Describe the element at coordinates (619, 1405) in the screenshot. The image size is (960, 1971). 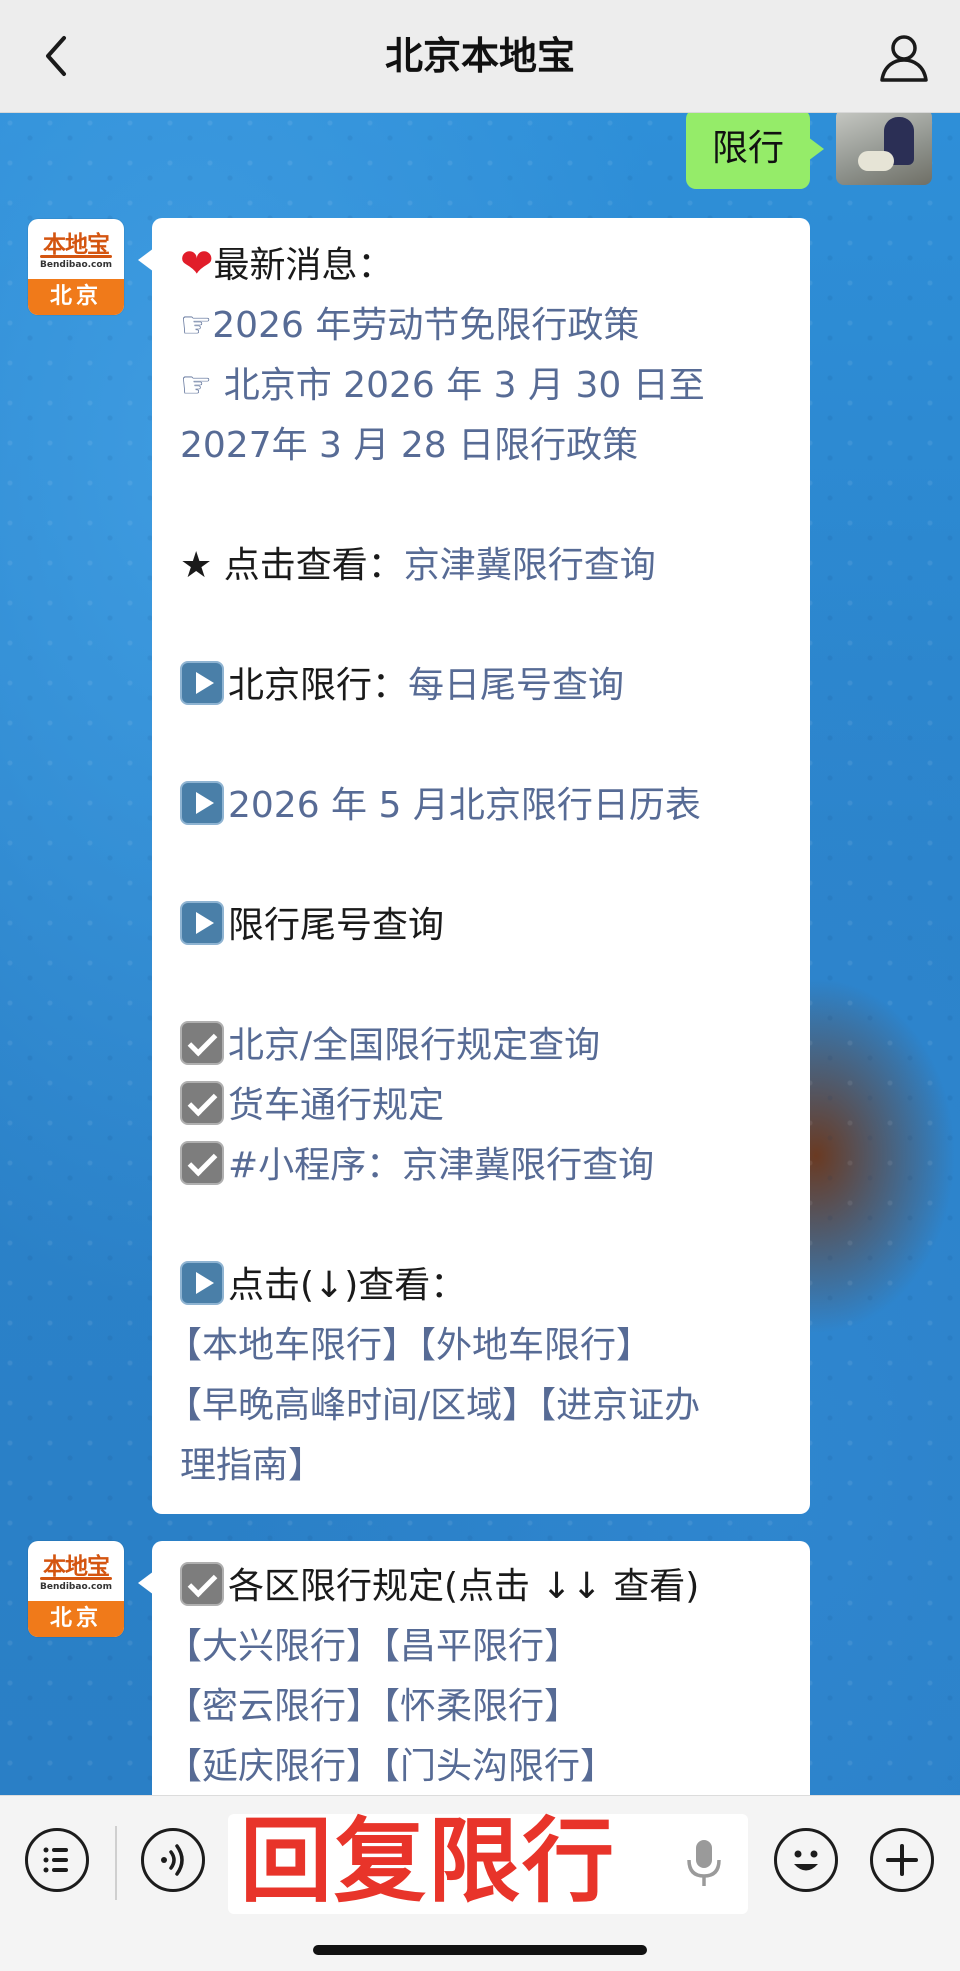
I see `permit-guide-link-a: 【进京证办` at that location.